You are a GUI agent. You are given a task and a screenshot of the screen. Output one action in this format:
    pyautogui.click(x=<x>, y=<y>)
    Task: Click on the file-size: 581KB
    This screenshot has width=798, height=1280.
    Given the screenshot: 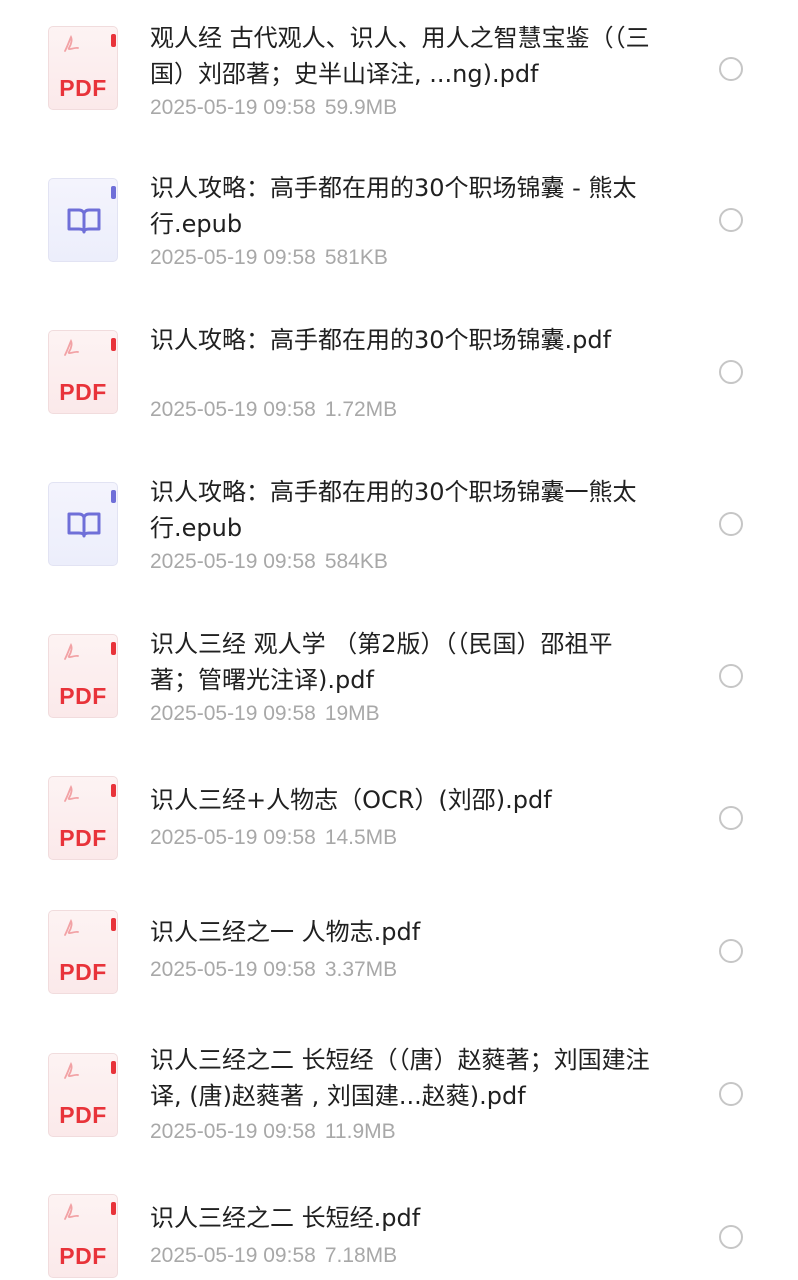 What is the action you would take?
    pyautogui.click(x=356, y=257)
    